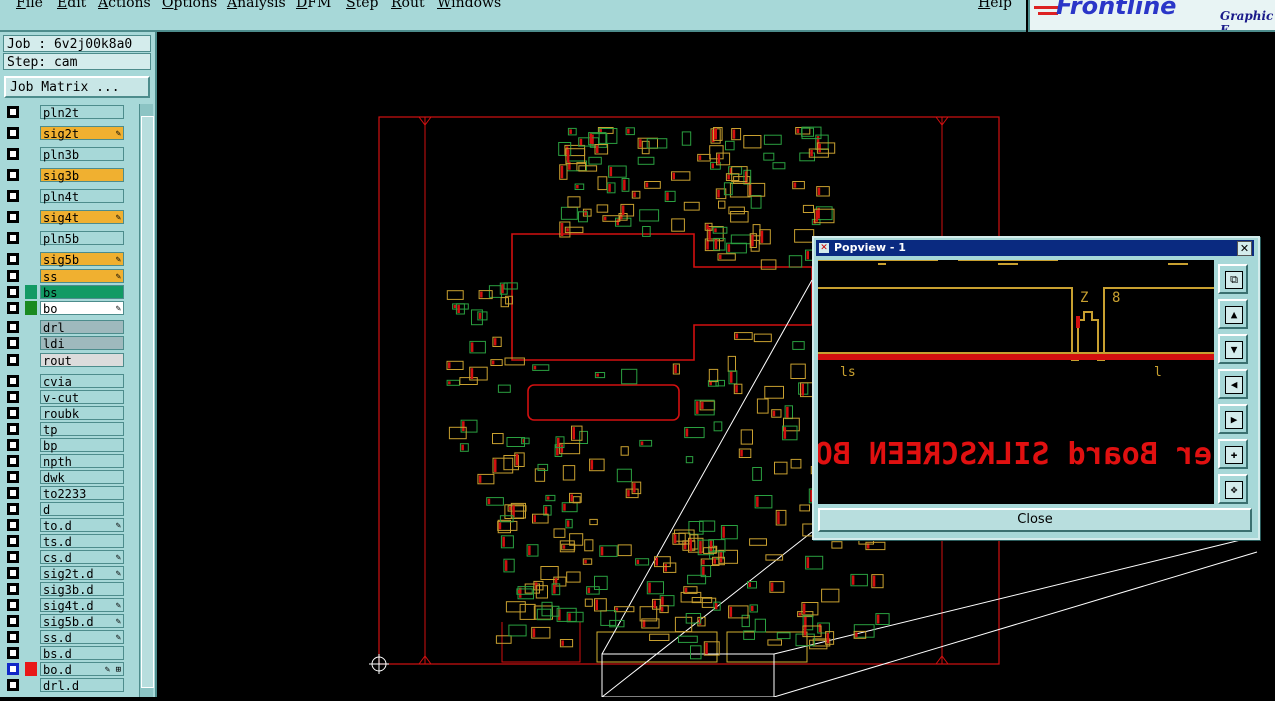 This screenshot has width=1275, height=701. I want to click on layer-name: d, so click(82, 509).